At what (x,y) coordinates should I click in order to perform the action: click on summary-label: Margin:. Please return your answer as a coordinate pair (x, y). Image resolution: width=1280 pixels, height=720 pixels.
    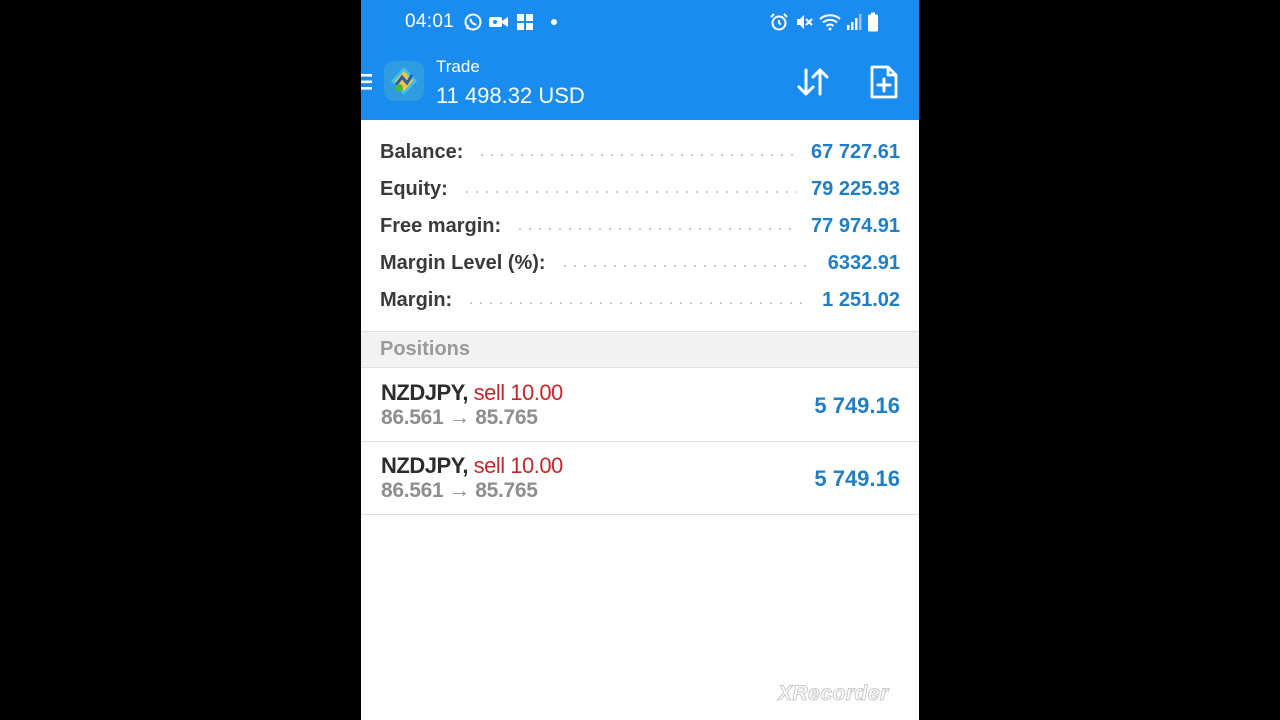
    Looking at the image, I should click on (416, 299).